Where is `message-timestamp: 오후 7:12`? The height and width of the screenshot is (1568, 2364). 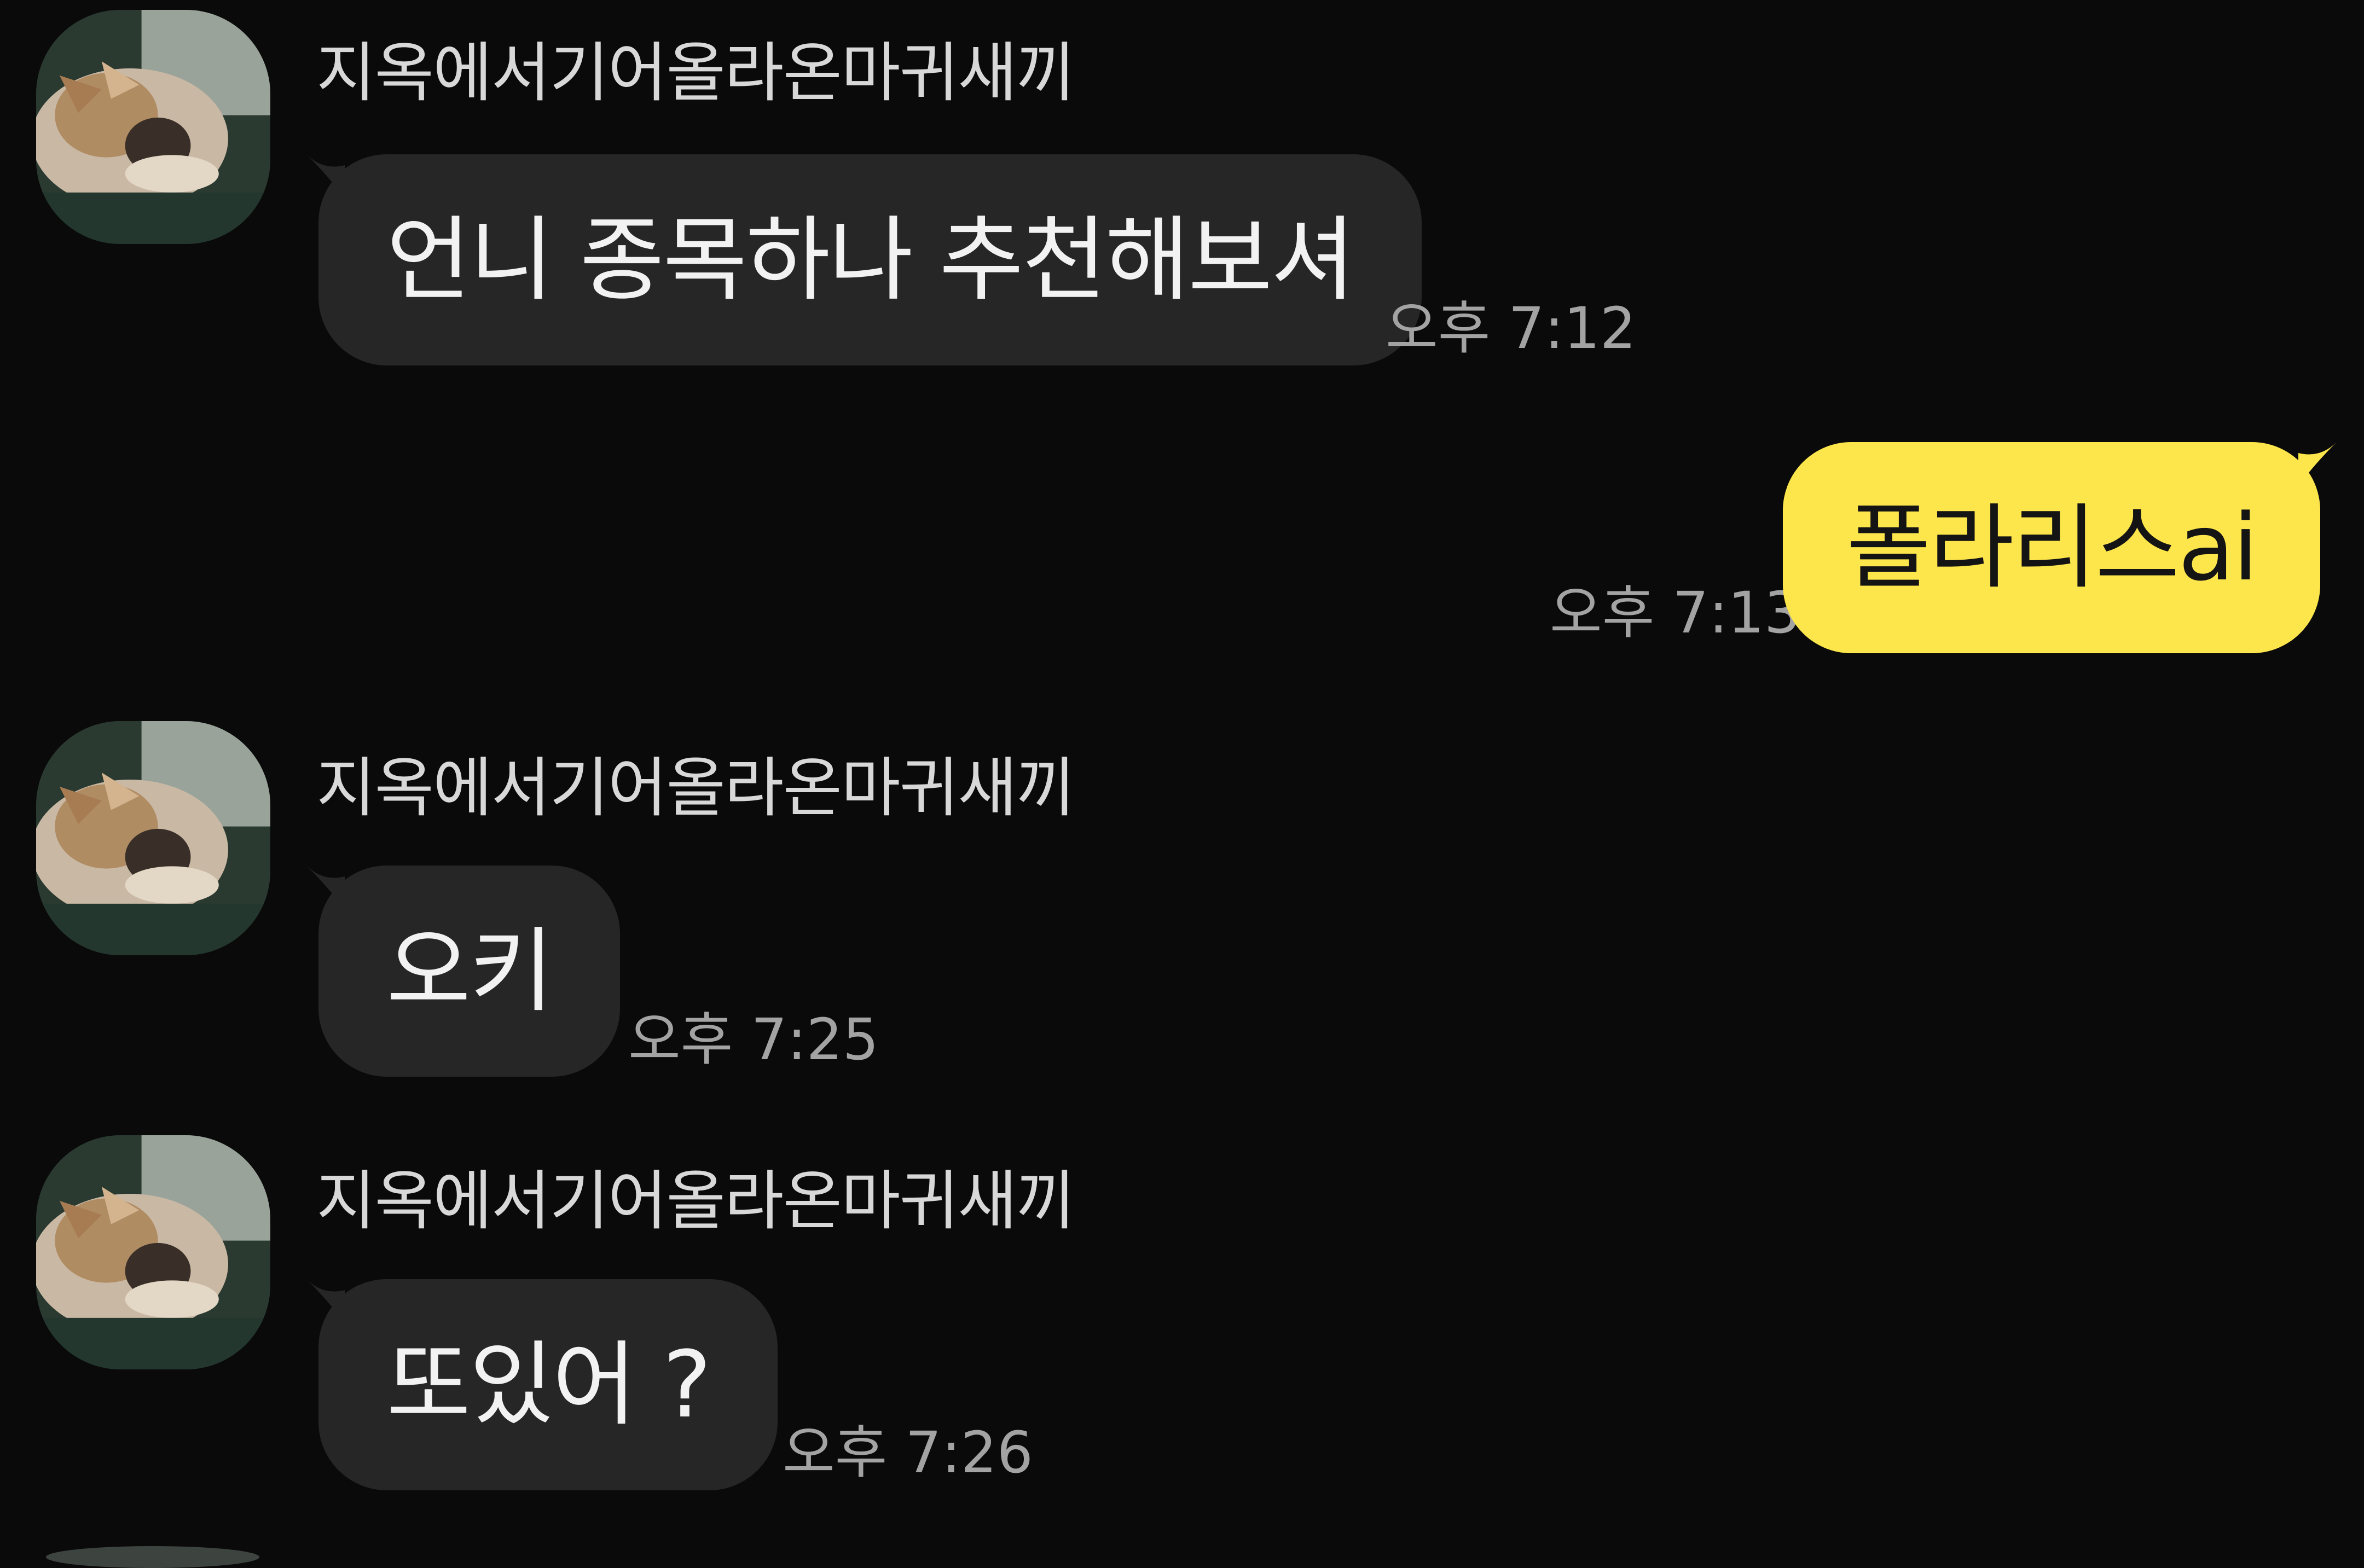 message-timestamp: 오후 7:12 is located at coordinates (1511, 328).